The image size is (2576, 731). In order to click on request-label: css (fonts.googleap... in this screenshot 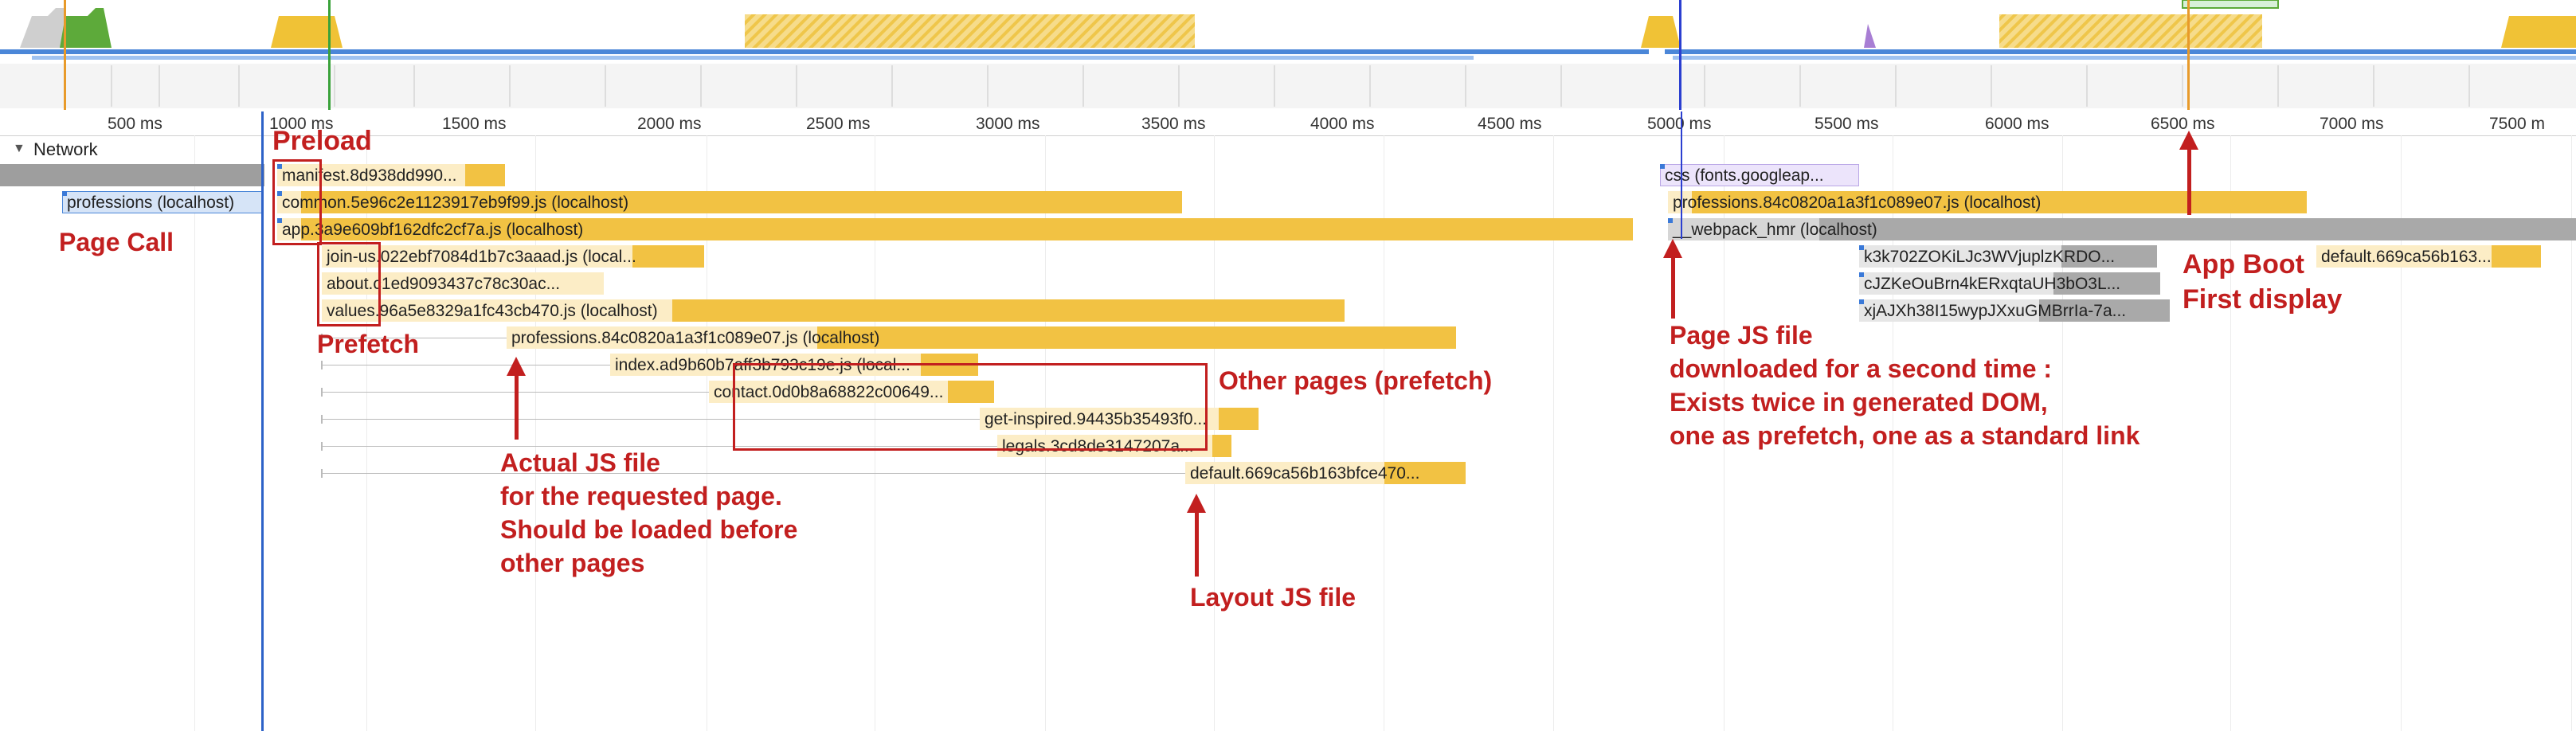, I will do `click(1744, 175)`.